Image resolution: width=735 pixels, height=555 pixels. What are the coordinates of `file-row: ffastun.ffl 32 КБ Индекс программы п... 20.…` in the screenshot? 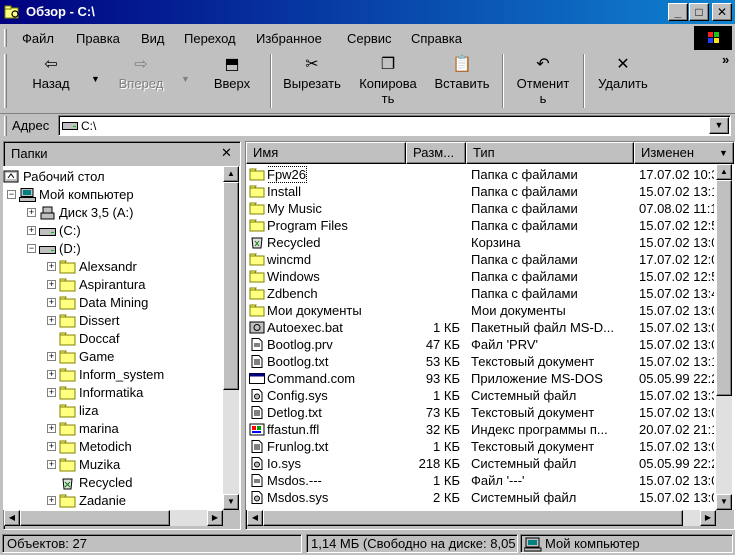 It's located at (490, 429).